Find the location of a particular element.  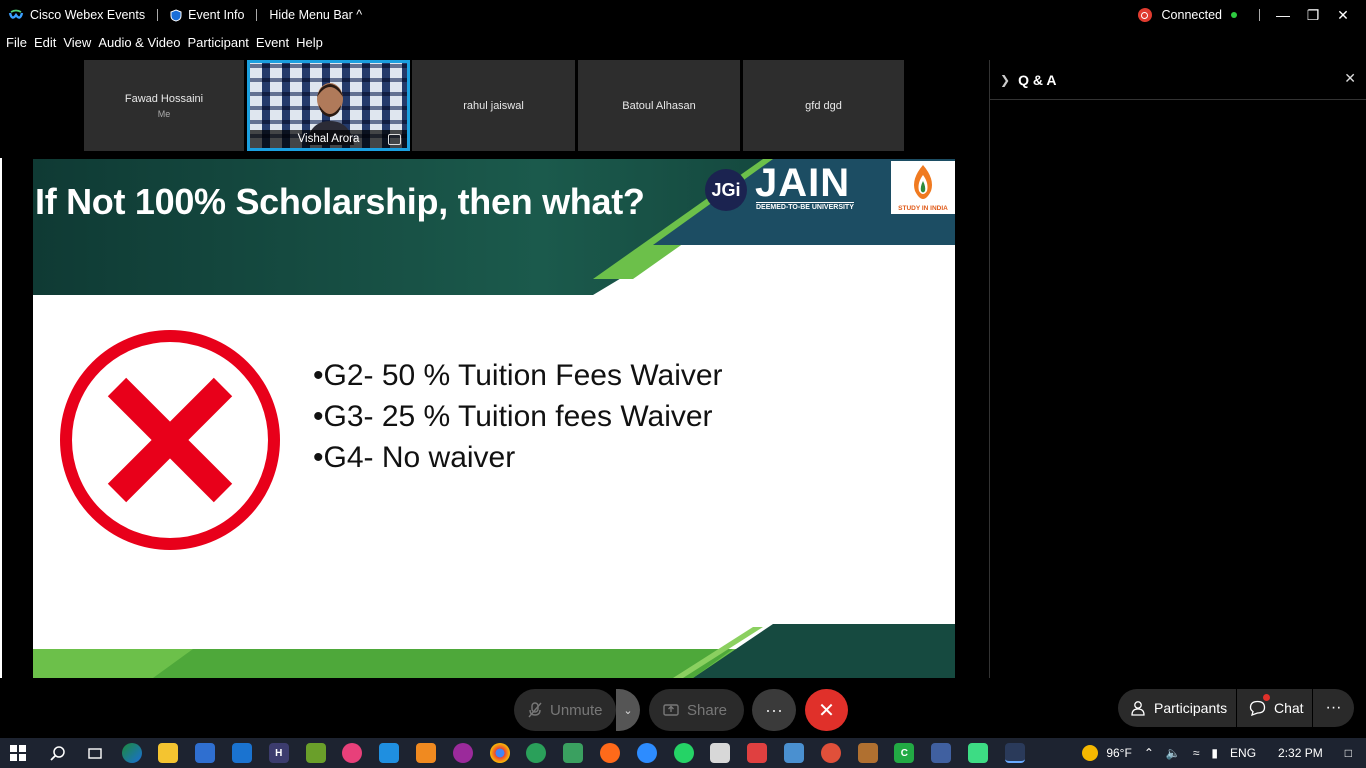

taskbar: H C 96°F ⌃ 🔈 ≈ ▮ ENG 2:32 PM □ is located at coordinates (683, 753).